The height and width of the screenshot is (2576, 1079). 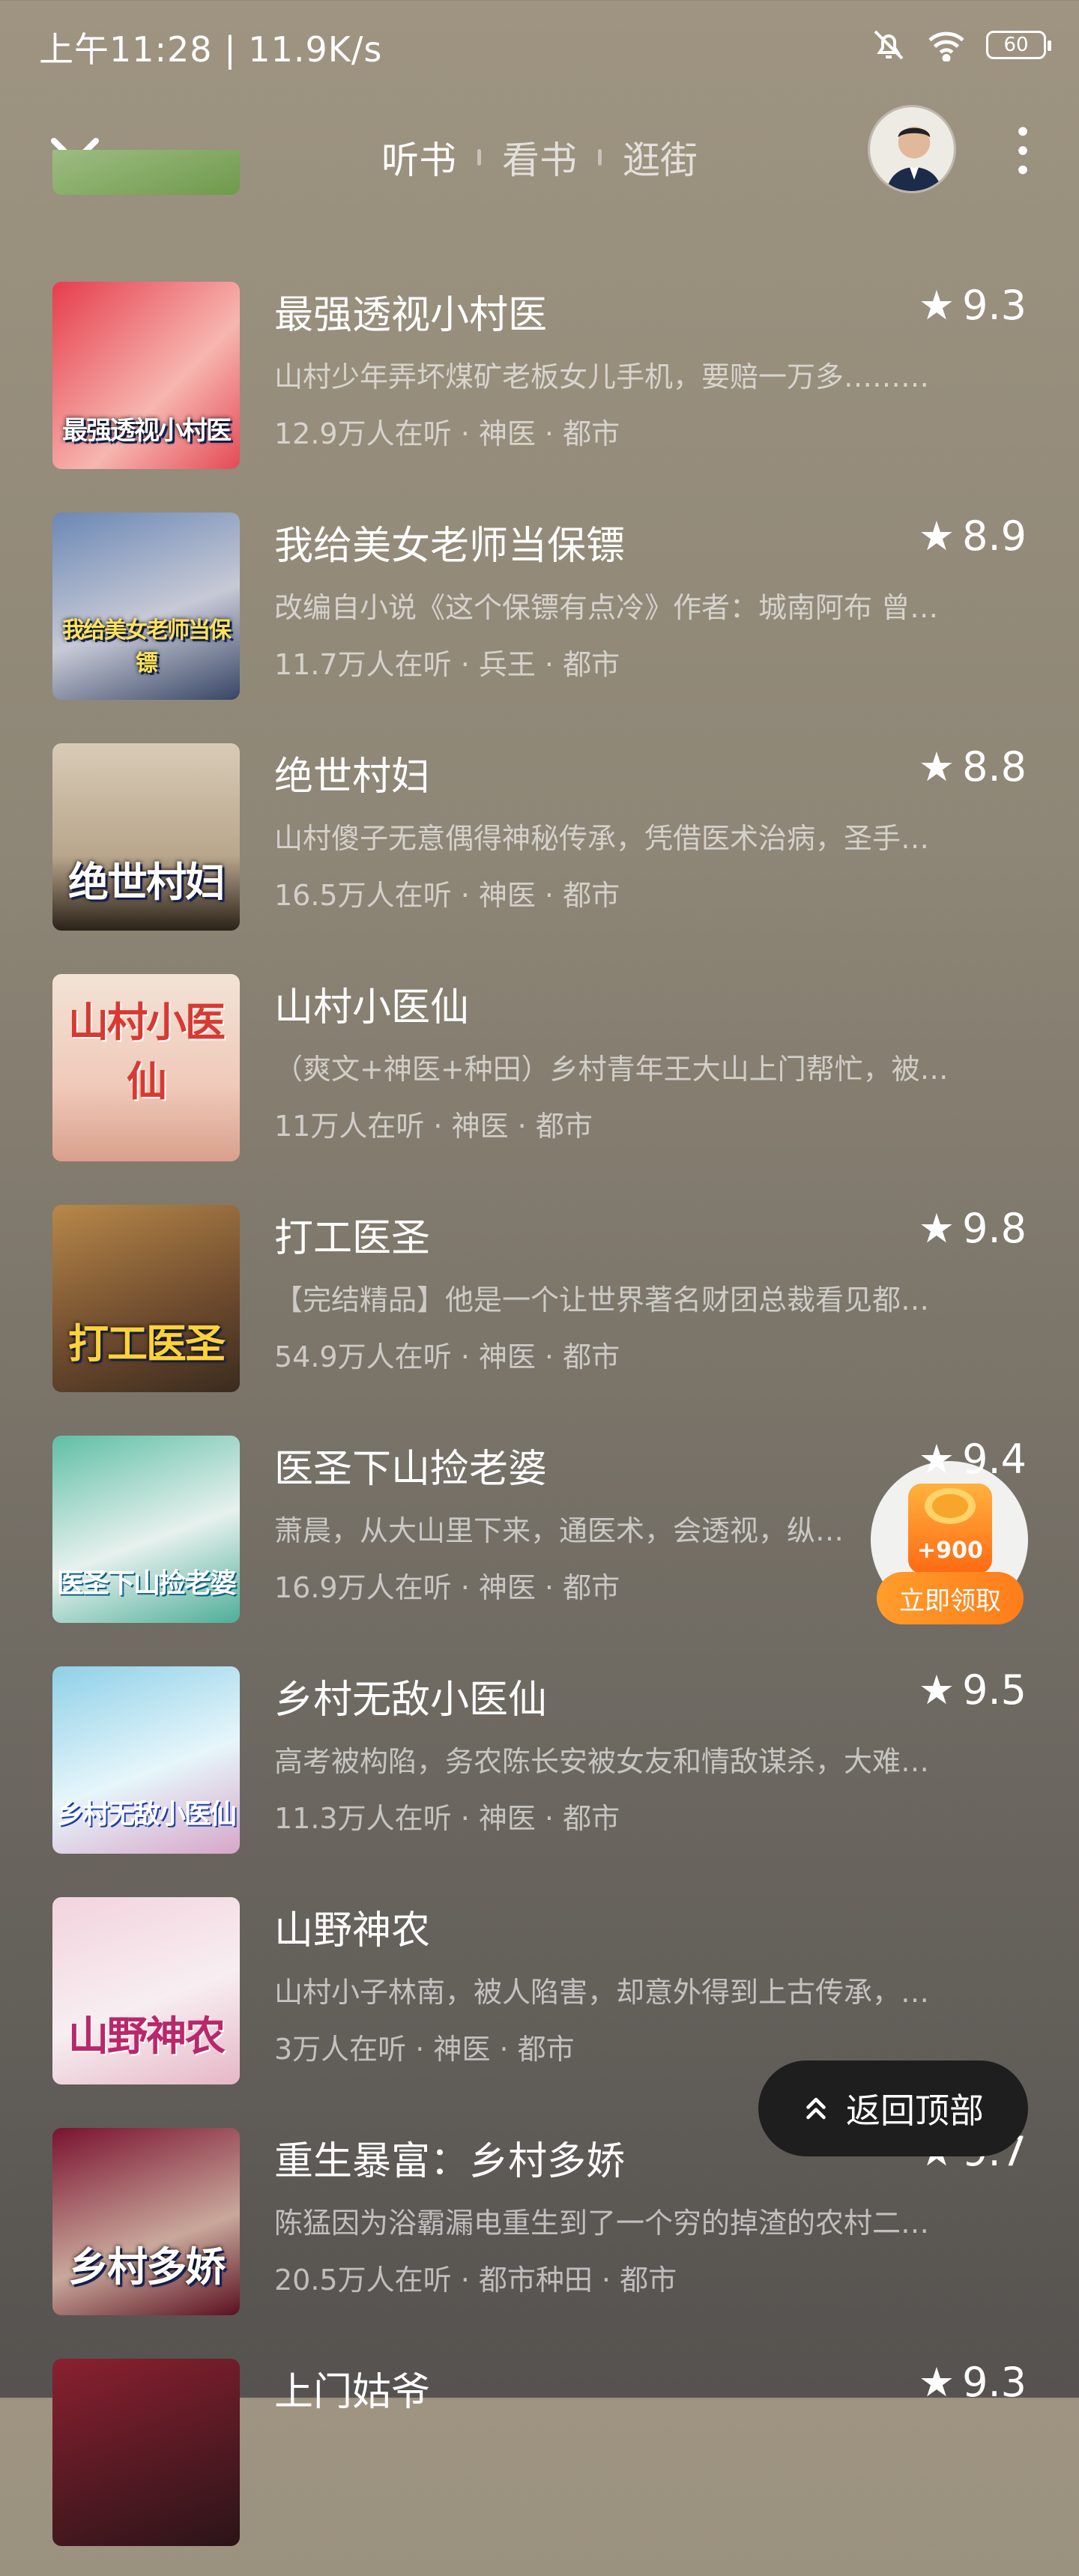 I want to click on book-meta: 54.9万人在听 · 神医 · 都市, so click(x=447, y=1356).